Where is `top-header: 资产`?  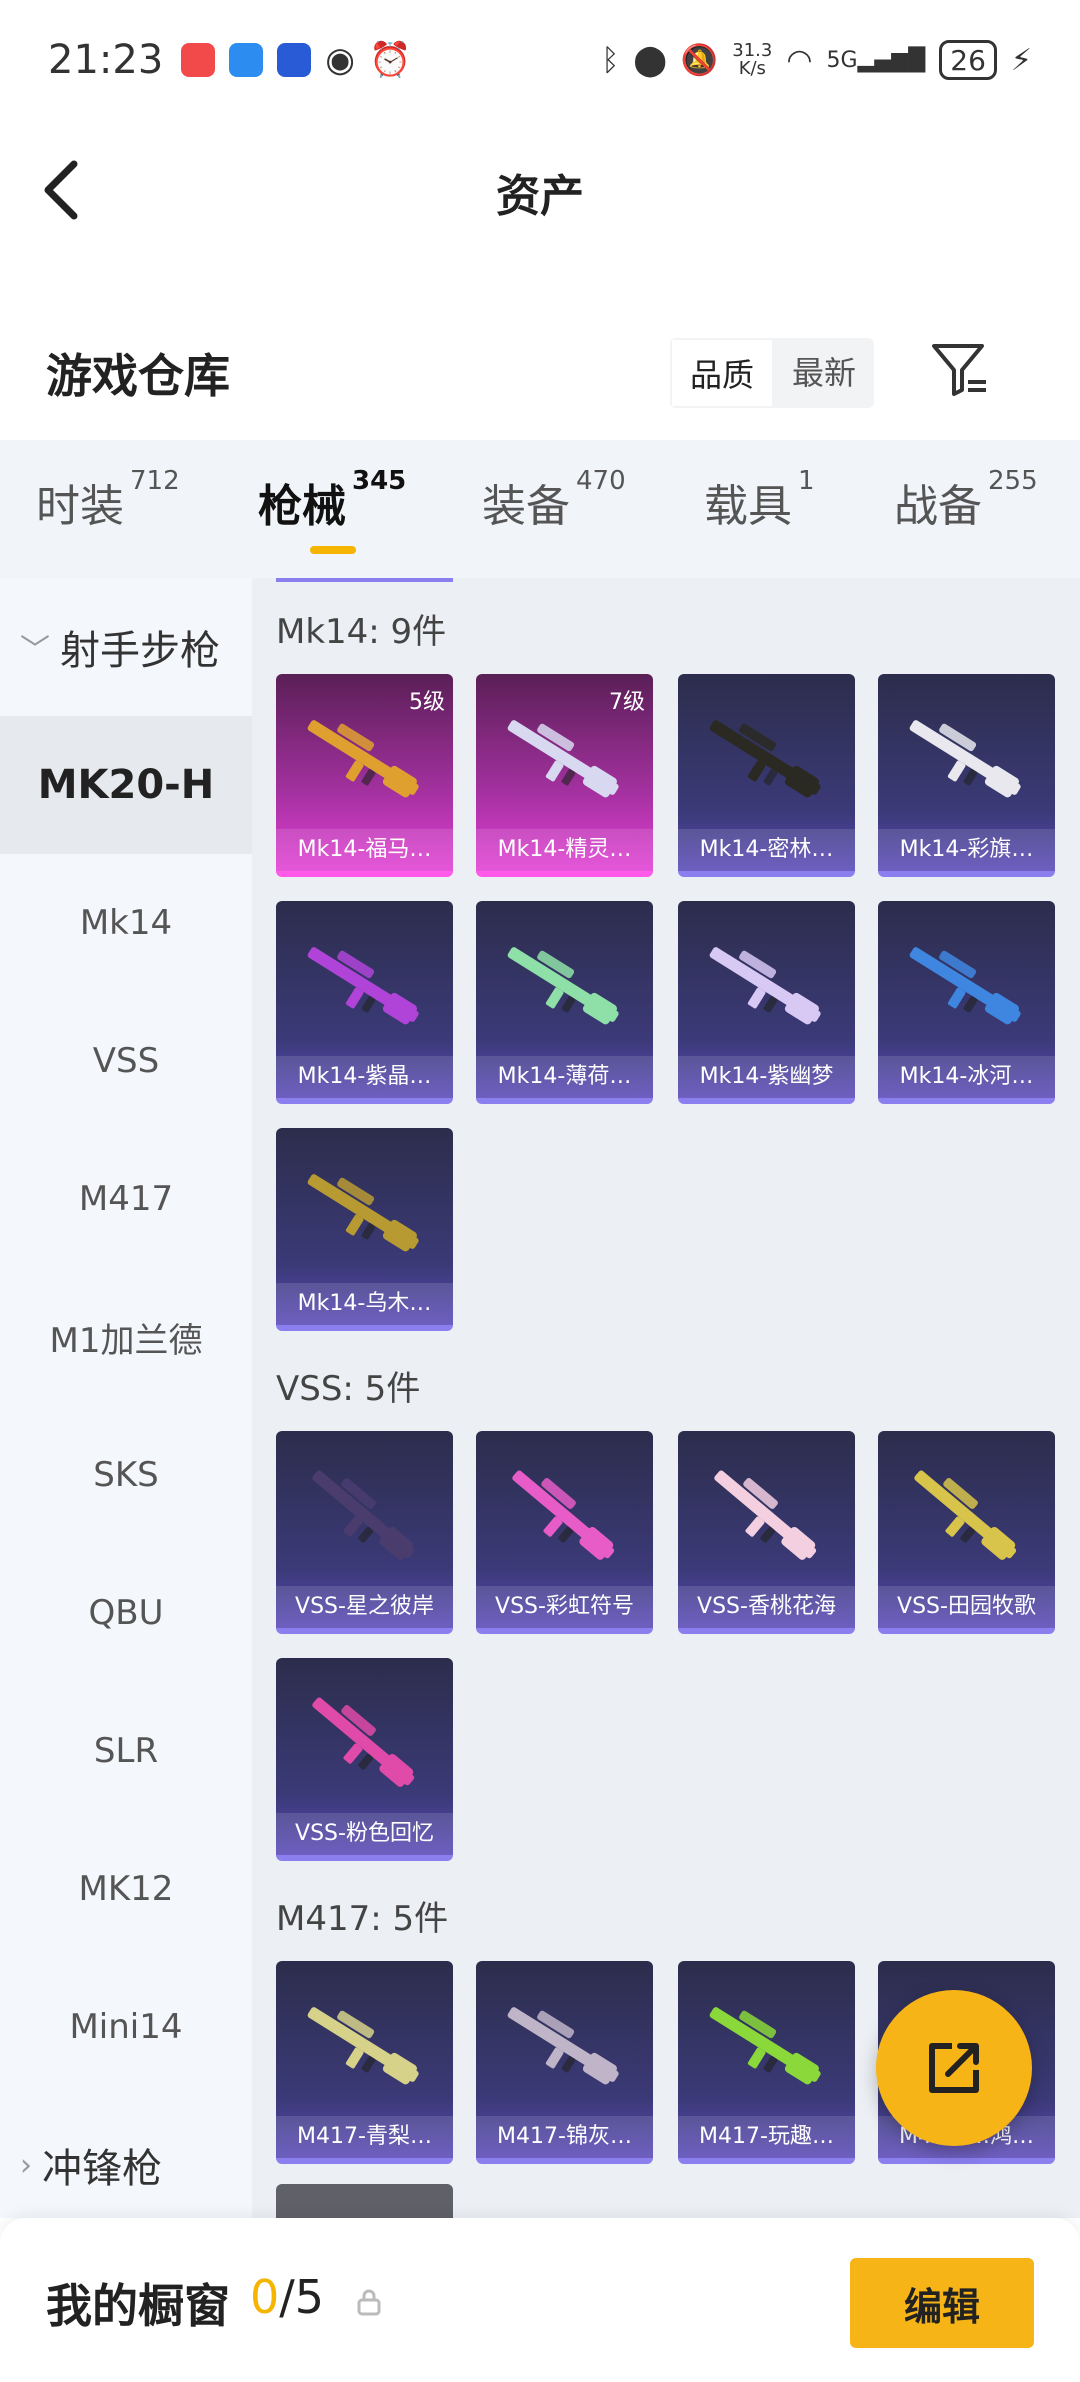 top-header: 资产 is located at coordinates (540, 190).